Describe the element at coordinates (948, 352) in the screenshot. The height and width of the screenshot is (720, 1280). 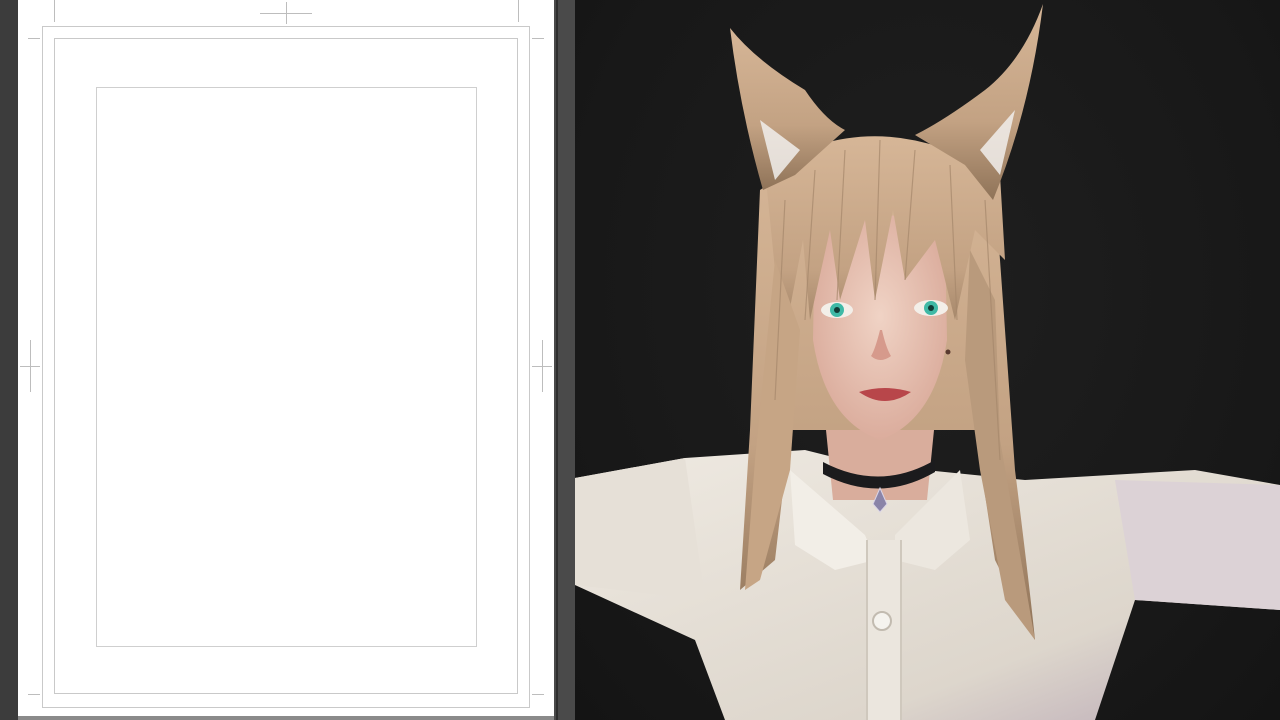
I see `beauty-mark` at that location.